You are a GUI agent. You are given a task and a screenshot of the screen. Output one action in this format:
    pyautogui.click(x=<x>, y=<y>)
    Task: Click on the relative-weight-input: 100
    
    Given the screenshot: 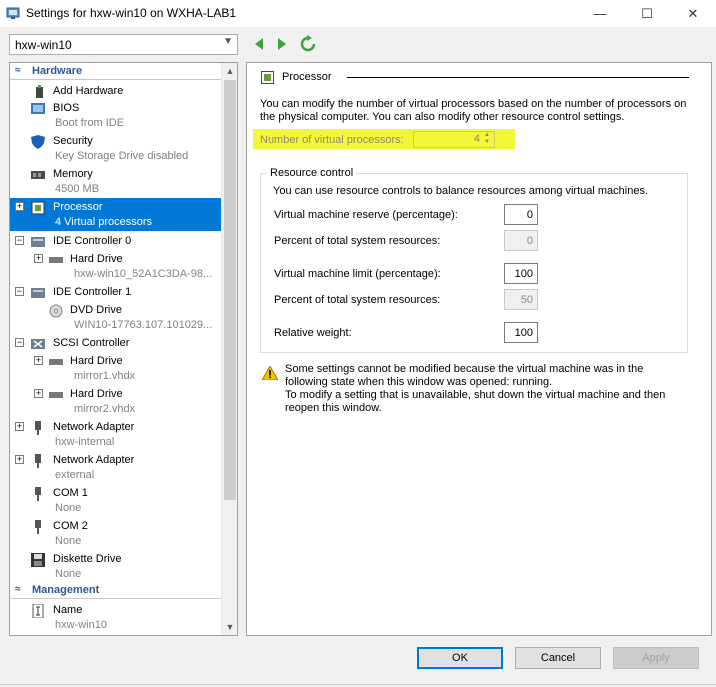 What is the action you would take?
    pyautogui.click(x=521, y=332)
    